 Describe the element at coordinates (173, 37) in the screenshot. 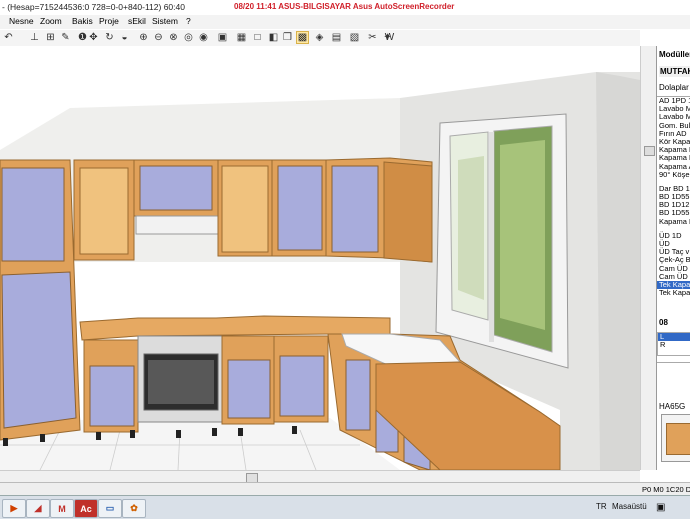

I see `zoom-window-icon: ⊗` at that location.